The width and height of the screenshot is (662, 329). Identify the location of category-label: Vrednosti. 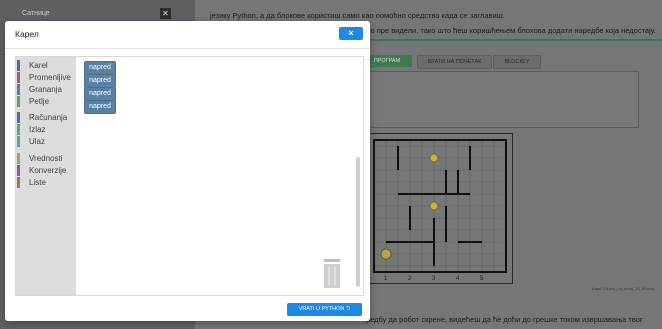
(46, 158).